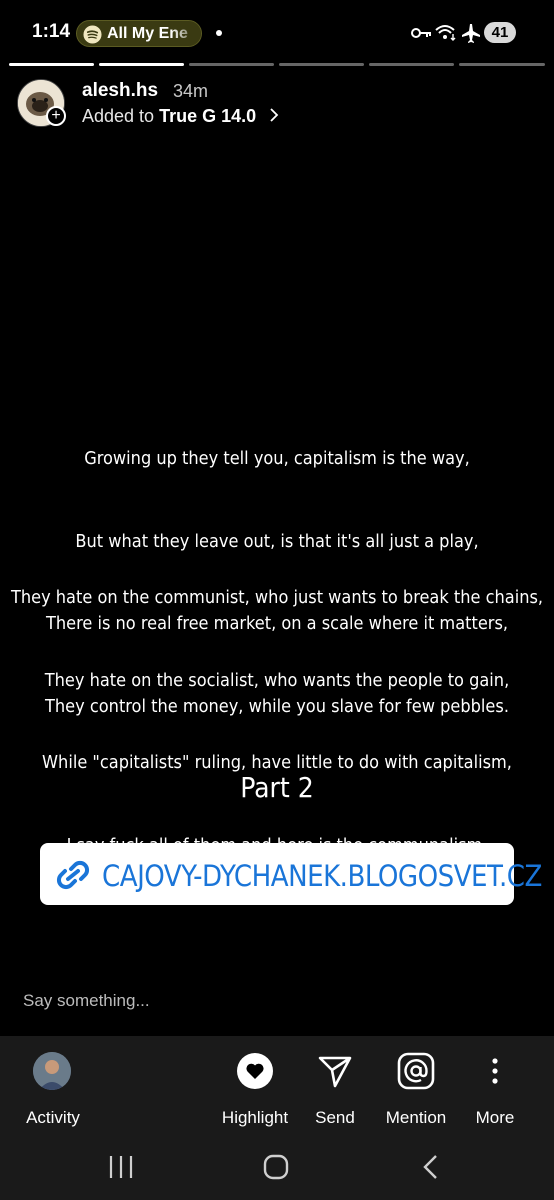  What do you see at coordinates (495, 1117) in the screenshot?
I see `more-label: More` at bounding box center [495, 1117].